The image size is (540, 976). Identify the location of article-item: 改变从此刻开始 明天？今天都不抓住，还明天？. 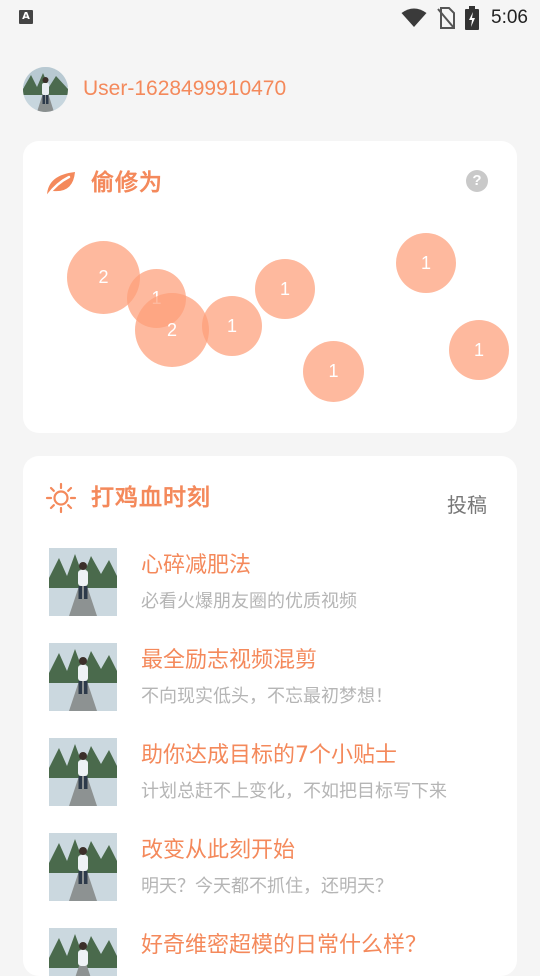
(279, 867).